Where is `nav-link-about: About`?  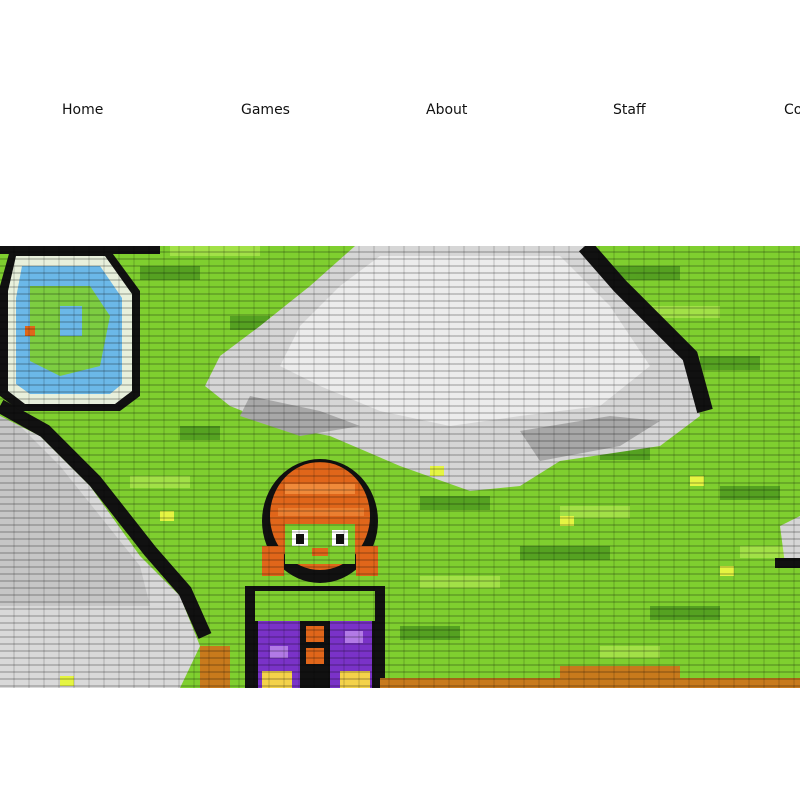
nav-link-about: About is located at coordinates (446, 110).